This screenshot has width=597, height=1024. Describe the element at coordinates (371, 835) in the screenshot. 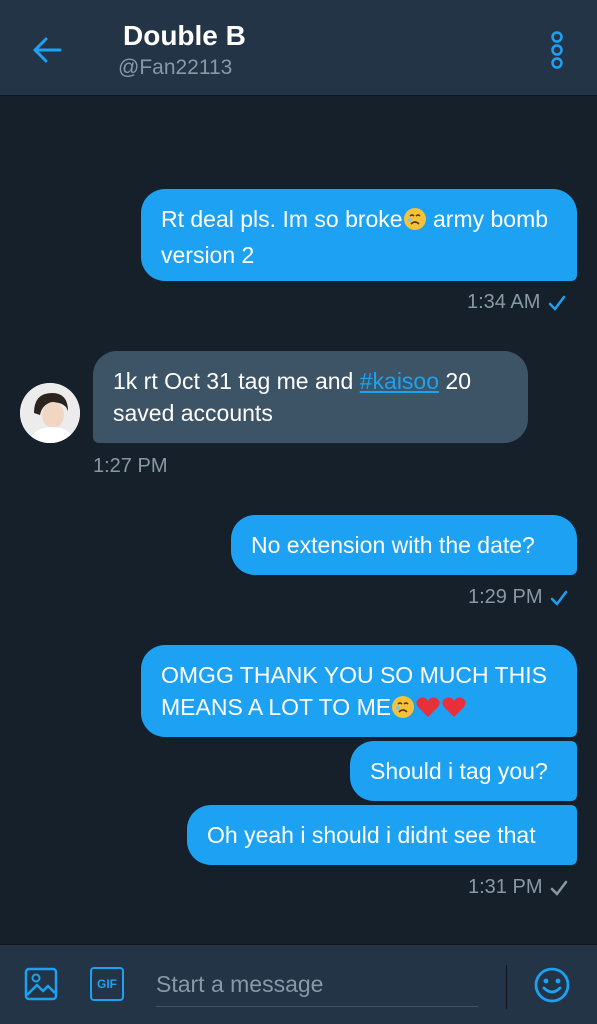

I see `message-text: Oh yeah i should i didnt see that` at that location.